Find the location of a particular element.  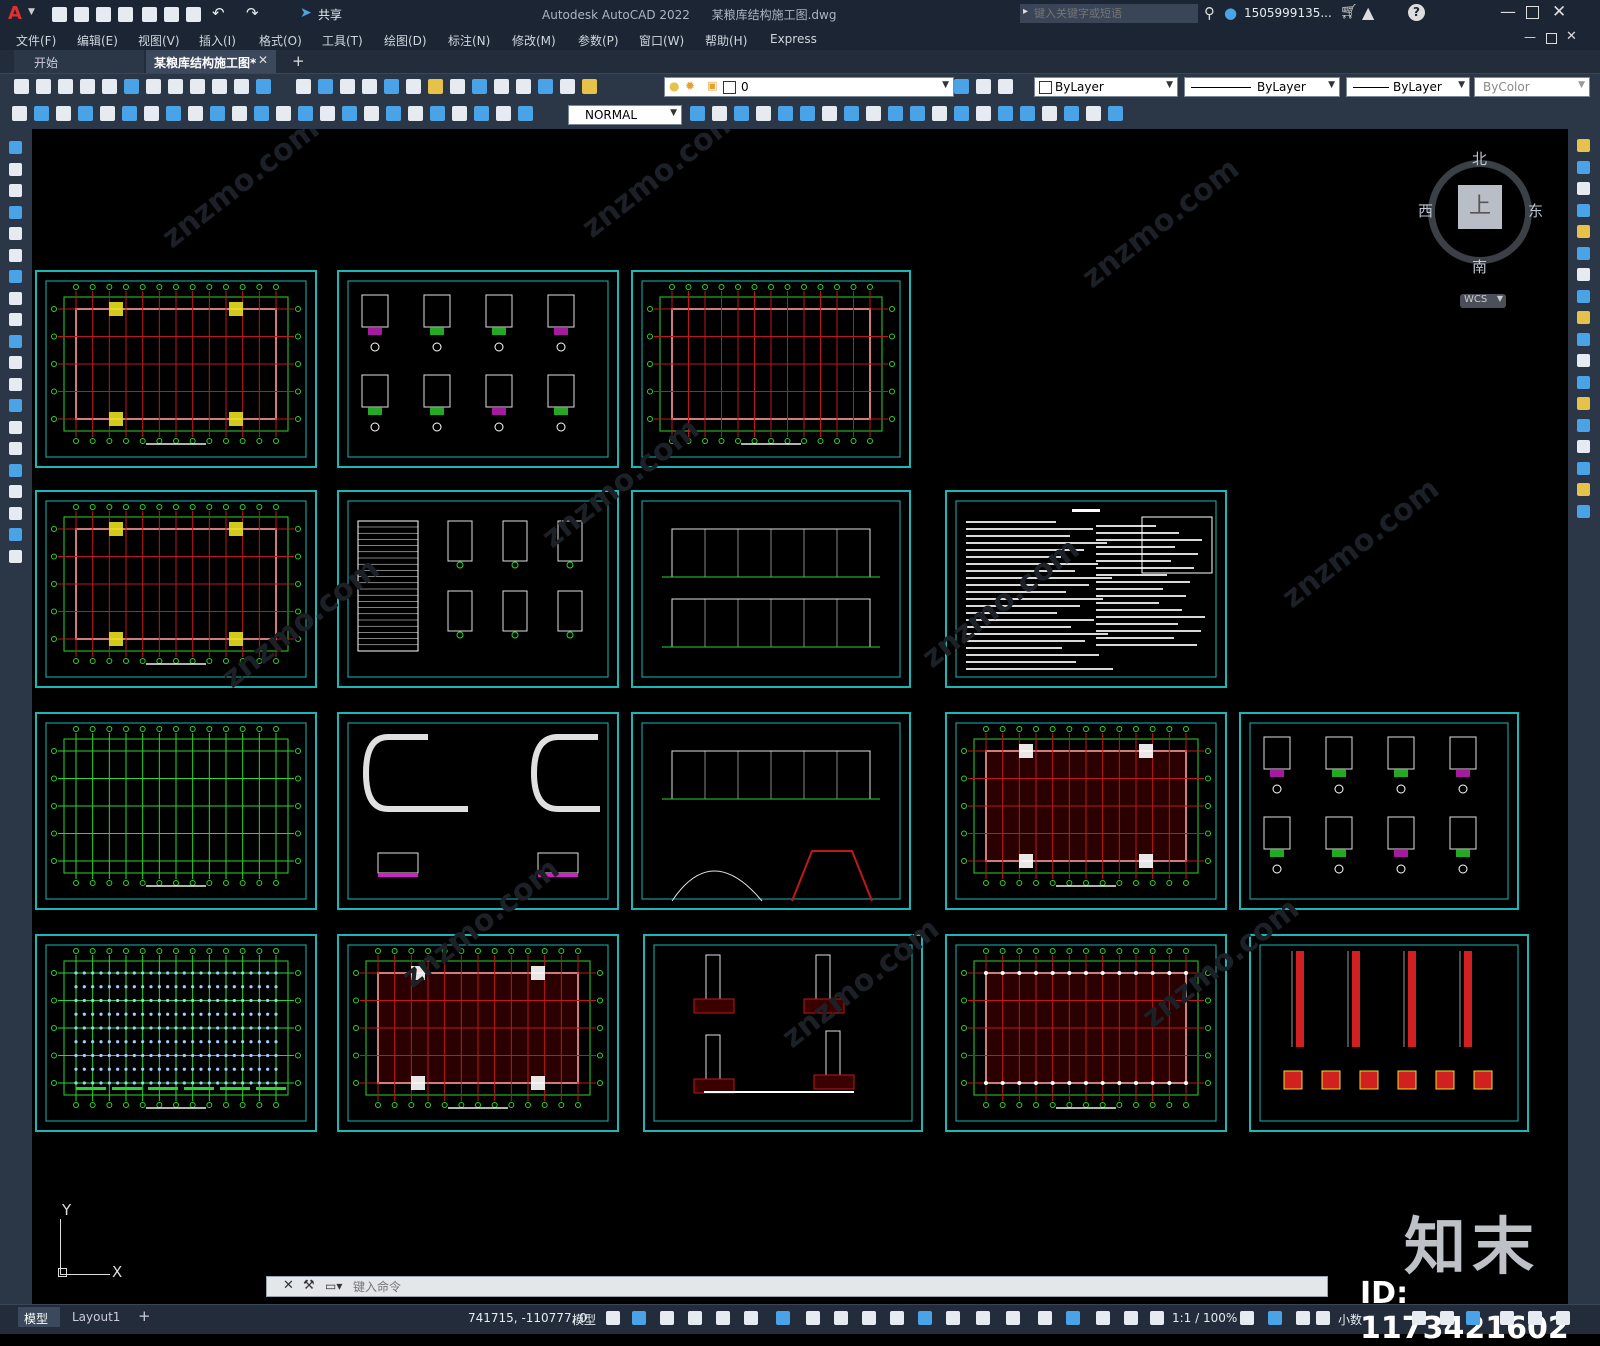

viewcube-top-face: 上 is located at coordinates (1480, 207).